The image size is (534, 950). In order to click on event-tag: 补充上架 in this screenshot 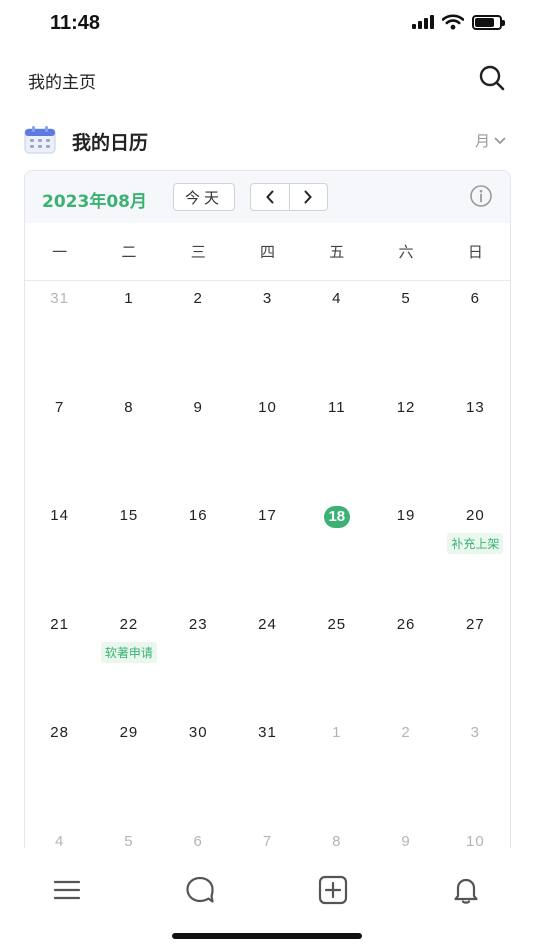, I will do `click(475, 543)`.